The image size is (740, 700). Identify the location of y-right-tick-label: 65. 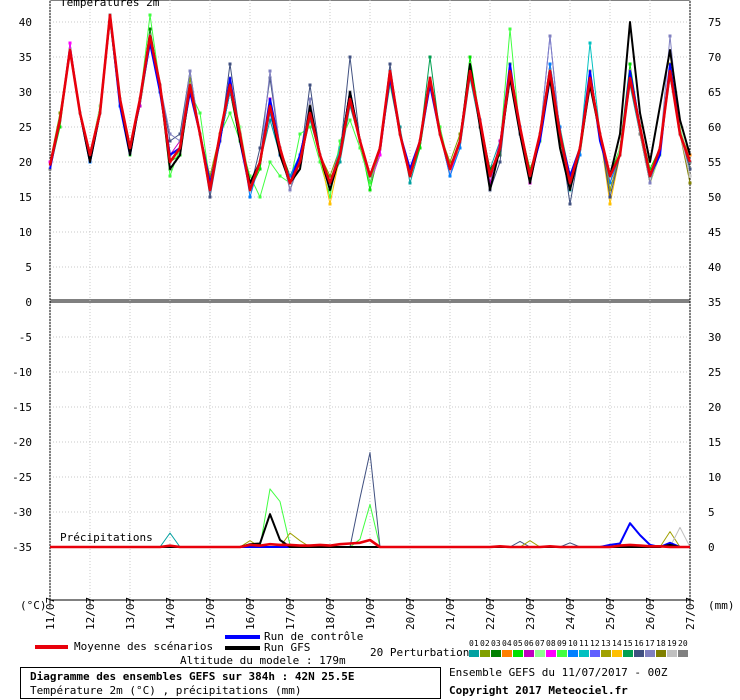
(714, 92).